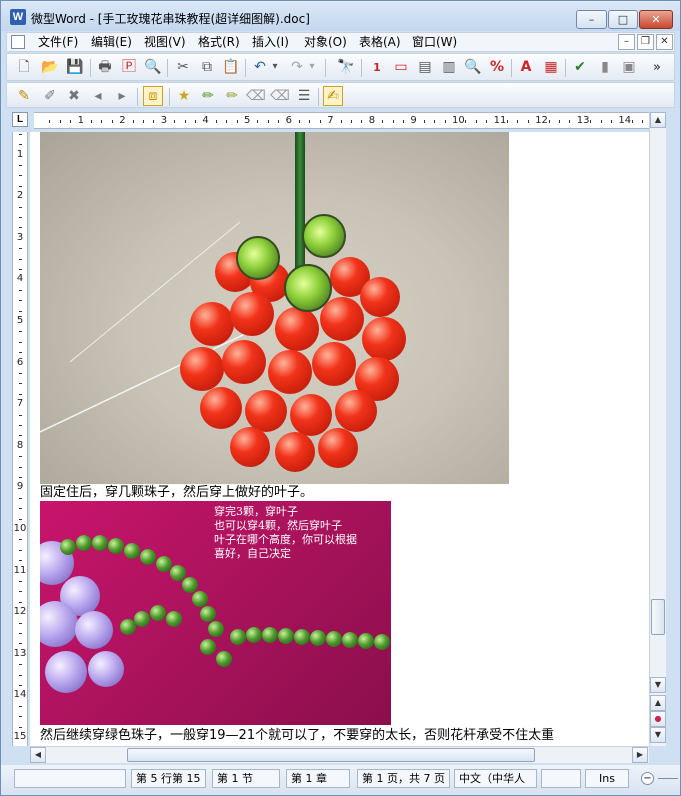 Image resolution: width=681 pixels, height=796 pixels. I want to click on pencil-mark-icon: ✏, so click(208, 96).